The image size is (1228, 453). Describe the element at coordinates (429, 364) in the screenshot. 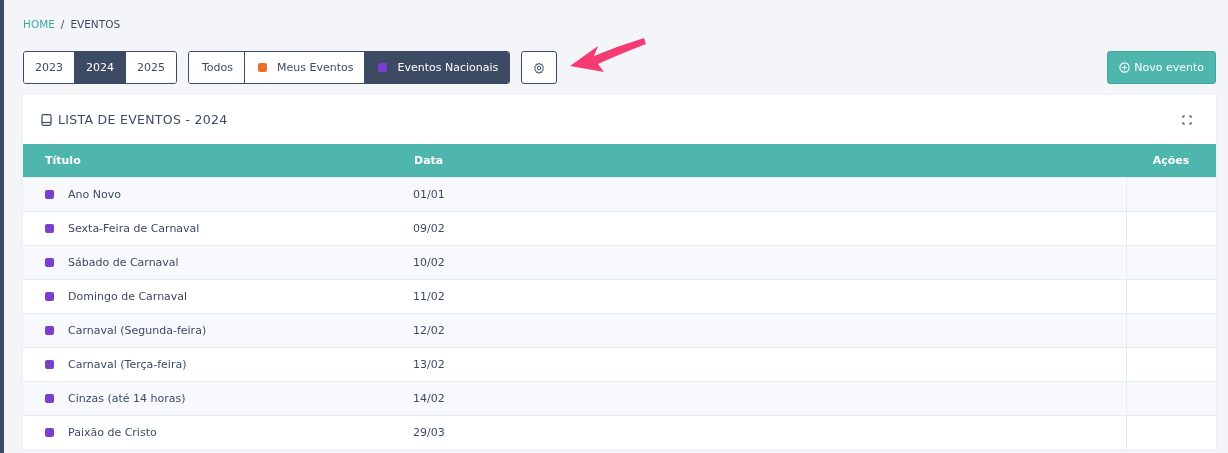

I see `event-date: 13/02` at that location.